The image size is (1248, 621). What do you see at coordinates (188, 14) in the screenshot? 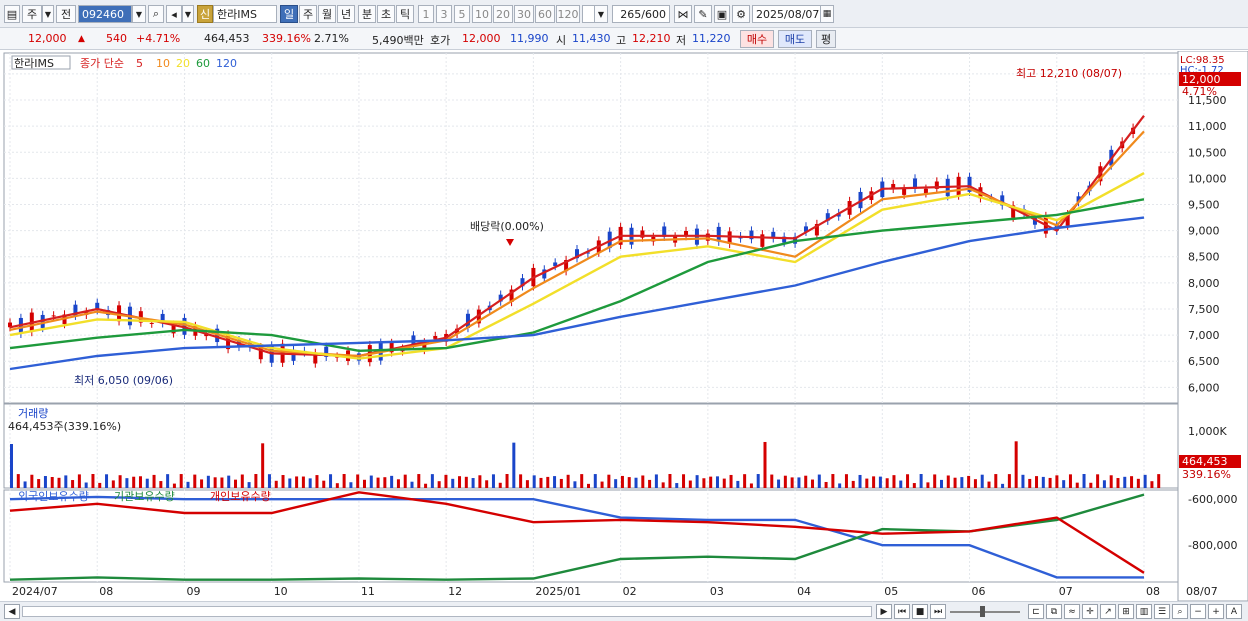
I see `sound-dropdown-icon: ▼` at bounding box center [188, 14].